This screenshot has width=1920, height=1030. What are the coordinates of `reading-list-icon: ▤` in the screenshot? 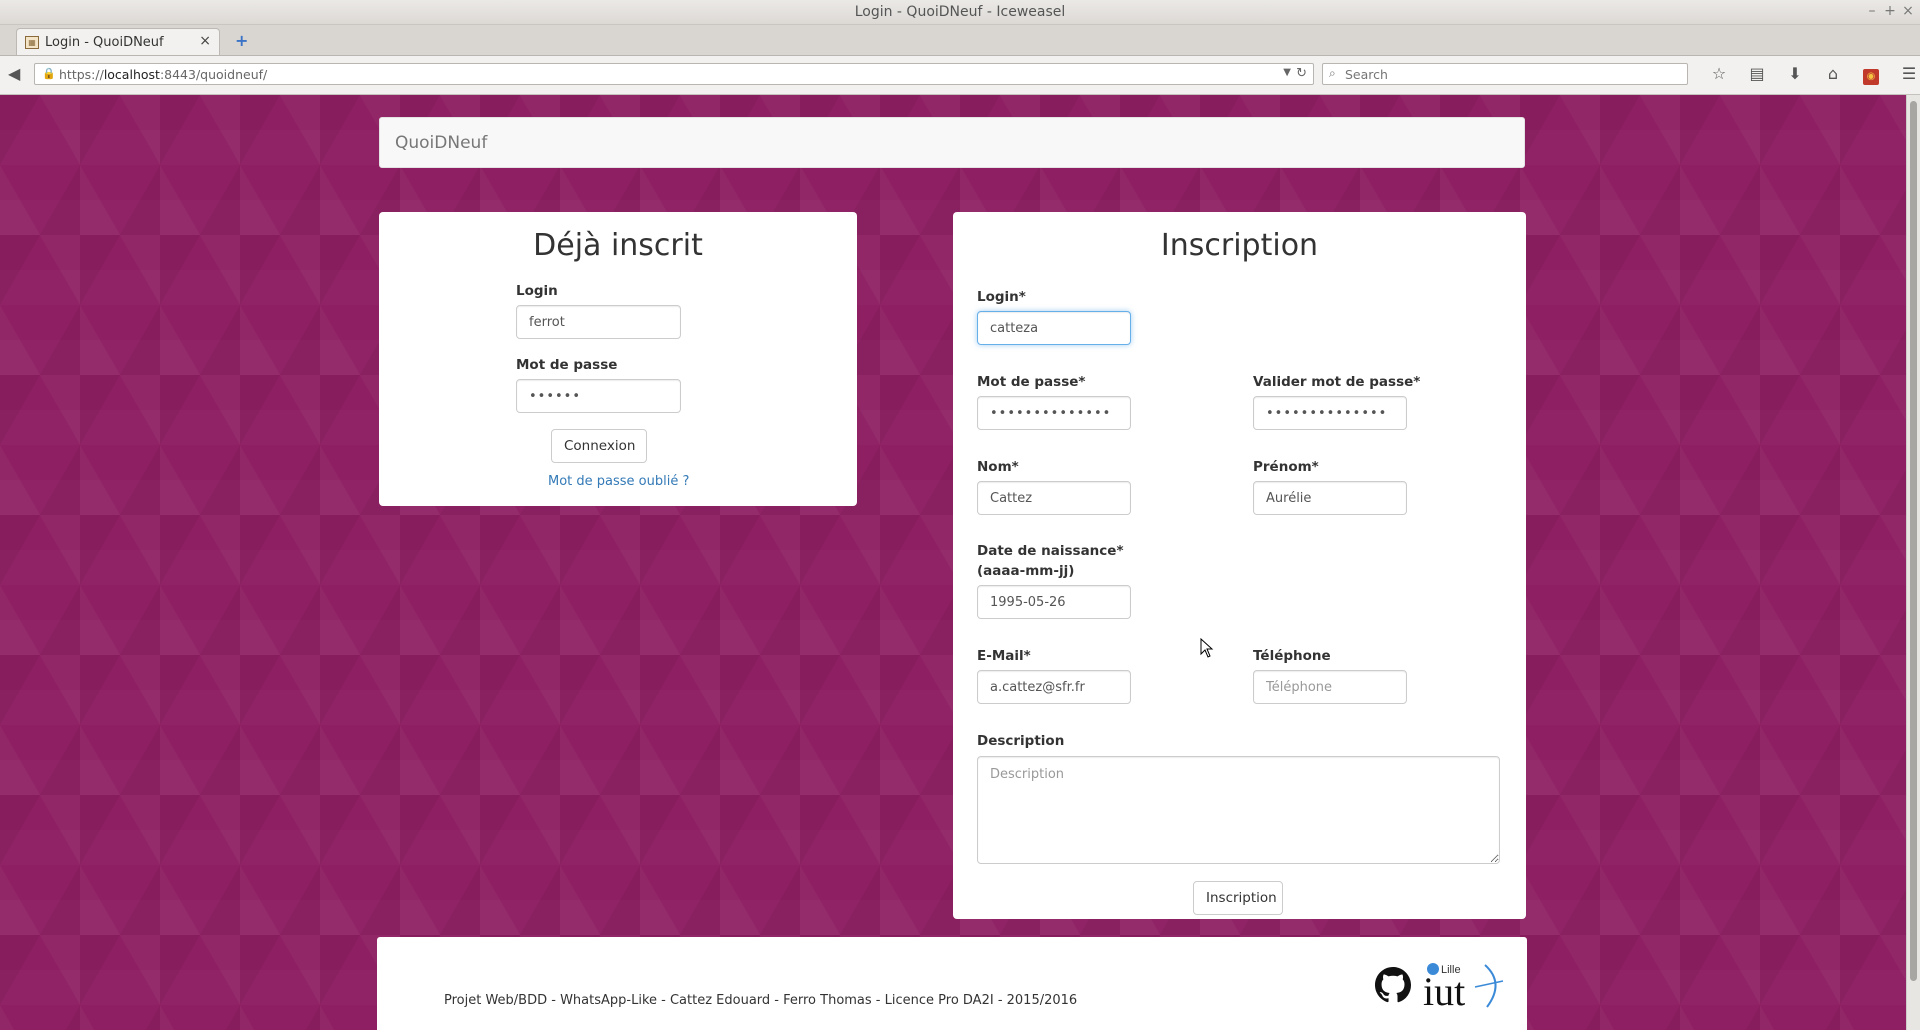 It's located at (1757, 74).